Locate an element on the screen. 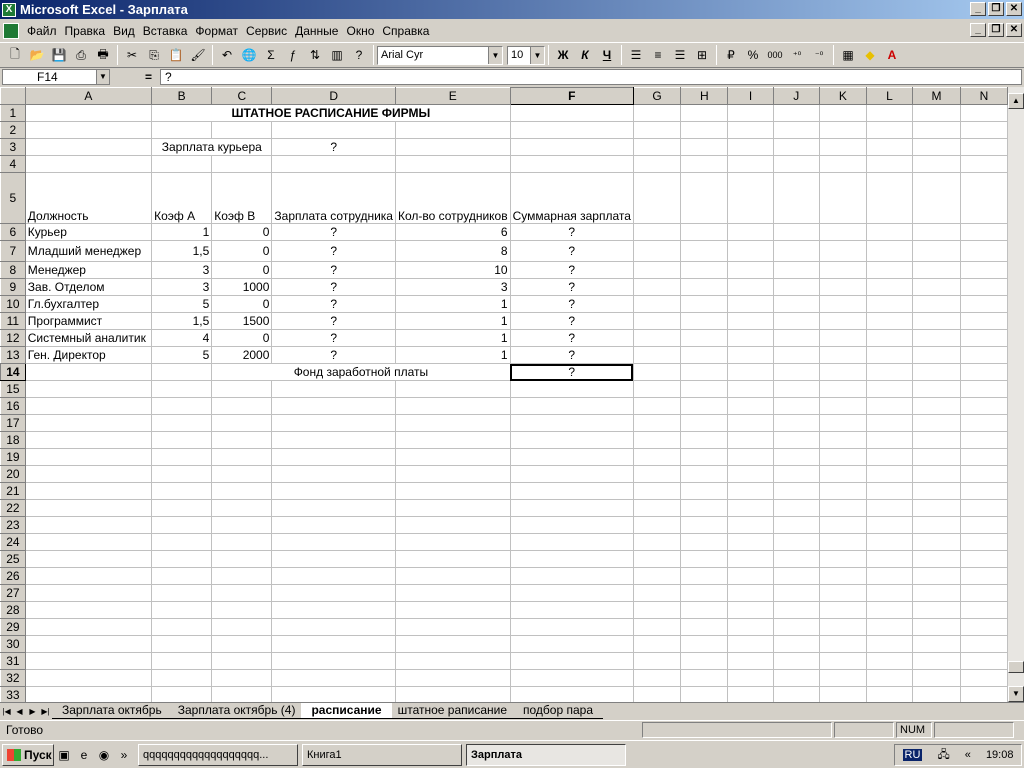 This screenshot has height=768, width=1024. doc-close-button: ✕ is located at coordinates (1014, 30).